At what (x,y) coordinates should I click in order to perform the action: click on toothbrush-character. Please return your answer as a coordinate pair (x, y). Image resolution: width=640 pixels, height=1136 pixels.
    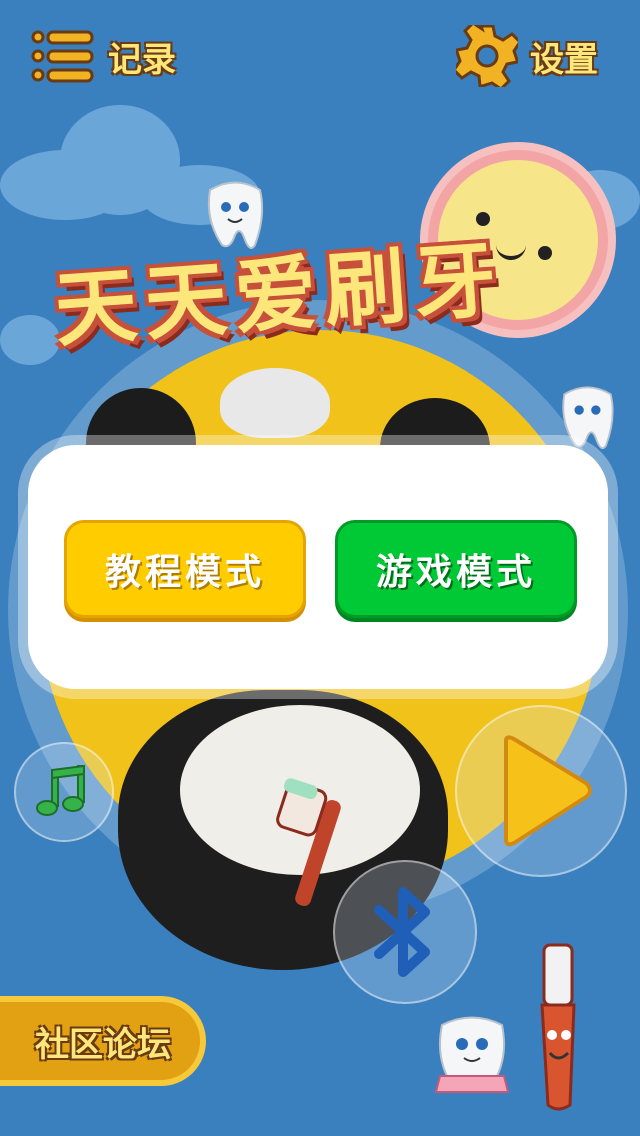
    Looking at the image, I should click on (558, 1027).